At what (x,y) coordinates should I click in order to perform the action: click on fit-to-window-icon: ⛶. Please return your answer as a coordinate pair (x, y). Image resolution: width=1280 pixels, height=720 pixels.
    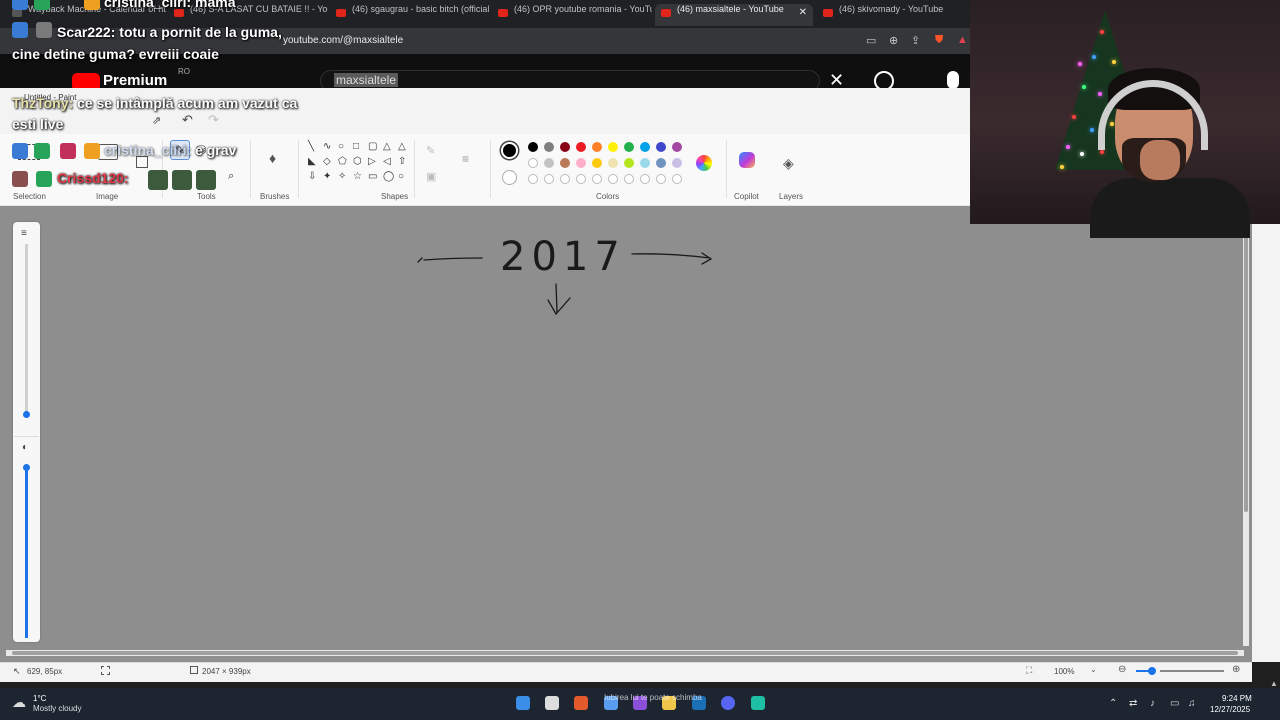
    Looking at the image, I should click on (1029, 670).